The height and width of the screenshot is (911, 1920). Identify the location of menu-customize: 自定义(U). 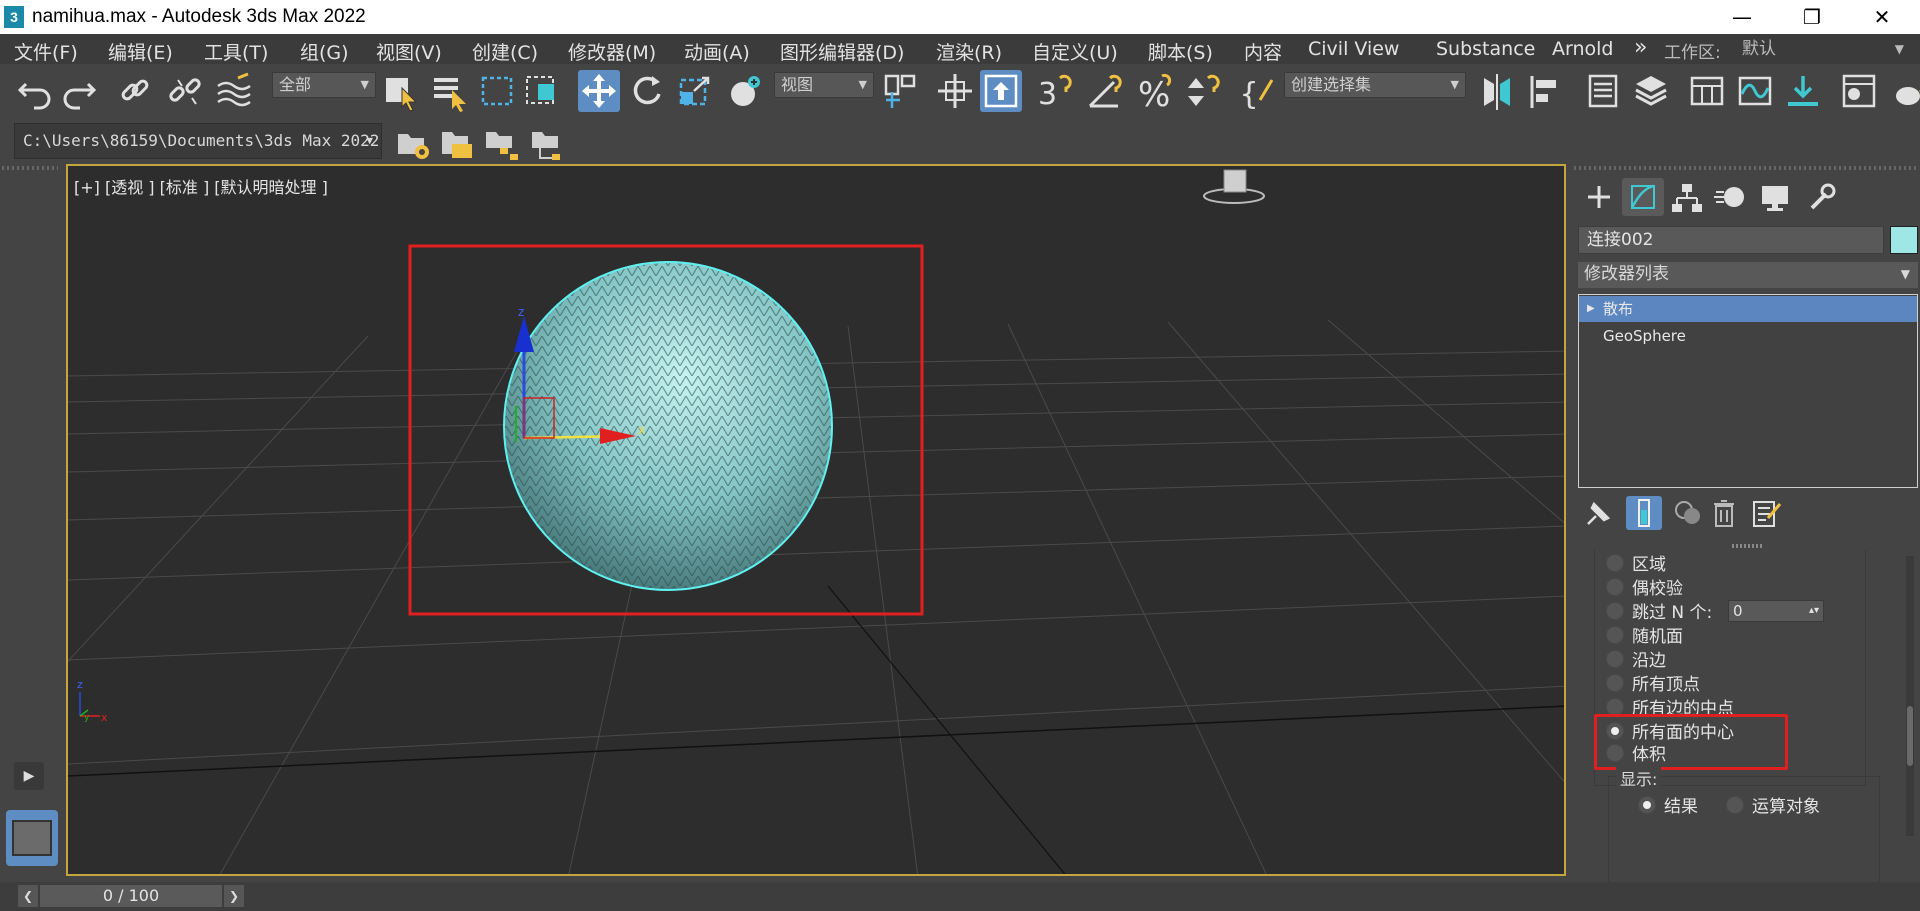
(1075, 51).